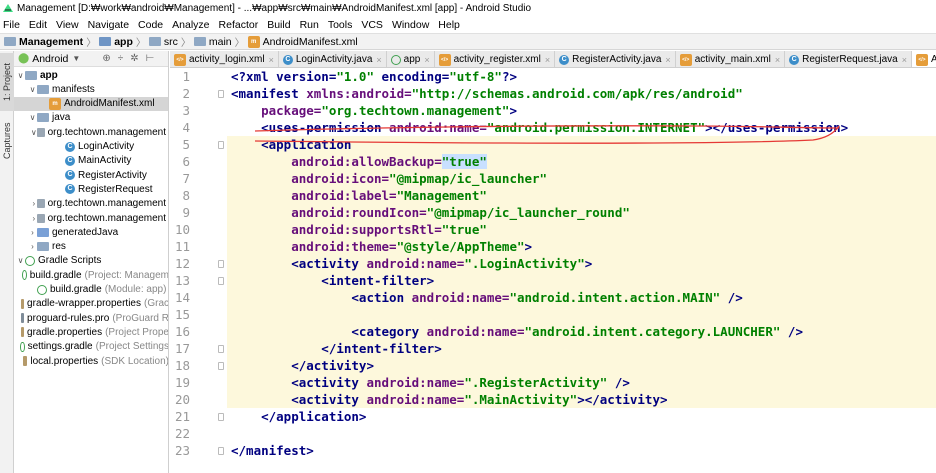  What do you see at coordinates (468, 178) in the screenshot?
I see `code-token: "@mipmap/ic_launcher"` at bounding box center [468, 178].